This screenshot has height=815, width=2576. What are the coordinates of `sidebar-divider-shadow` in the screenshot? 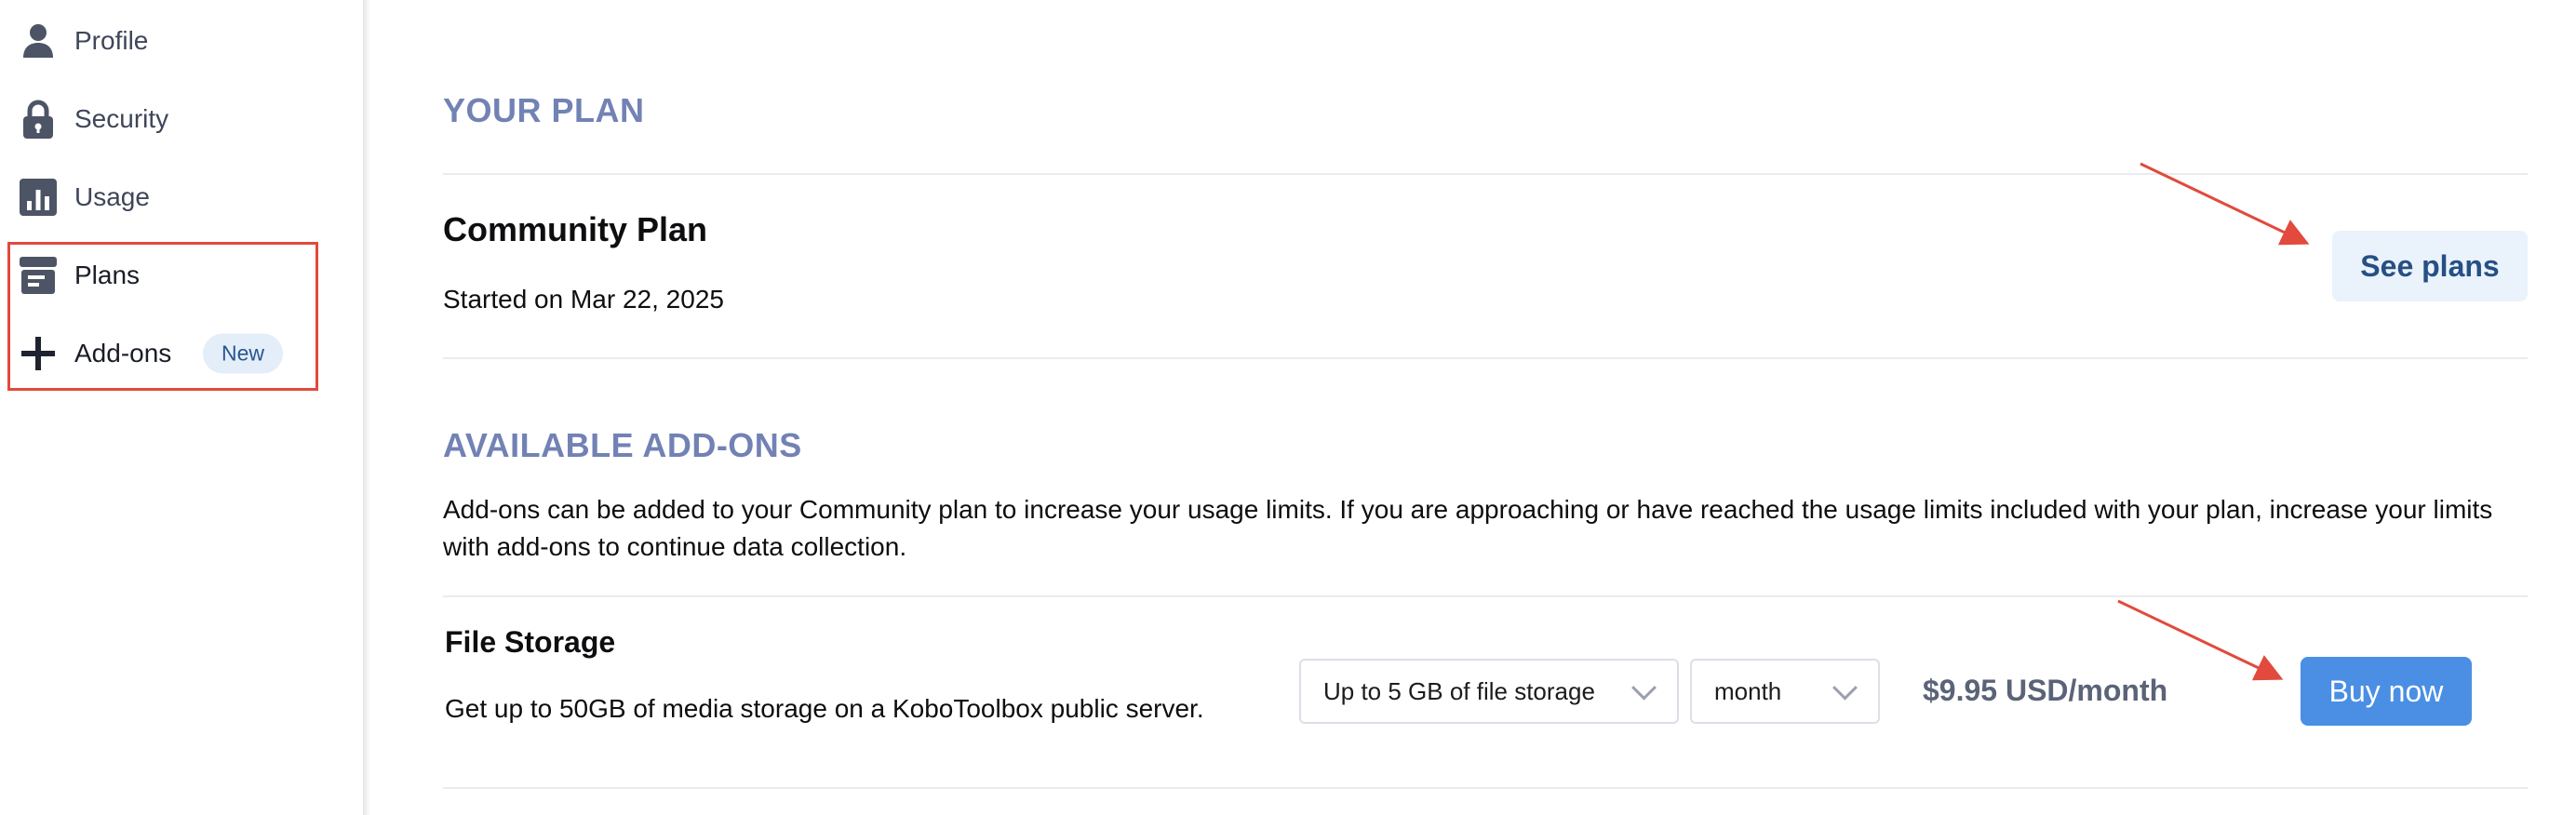 It's located at (366, 407).